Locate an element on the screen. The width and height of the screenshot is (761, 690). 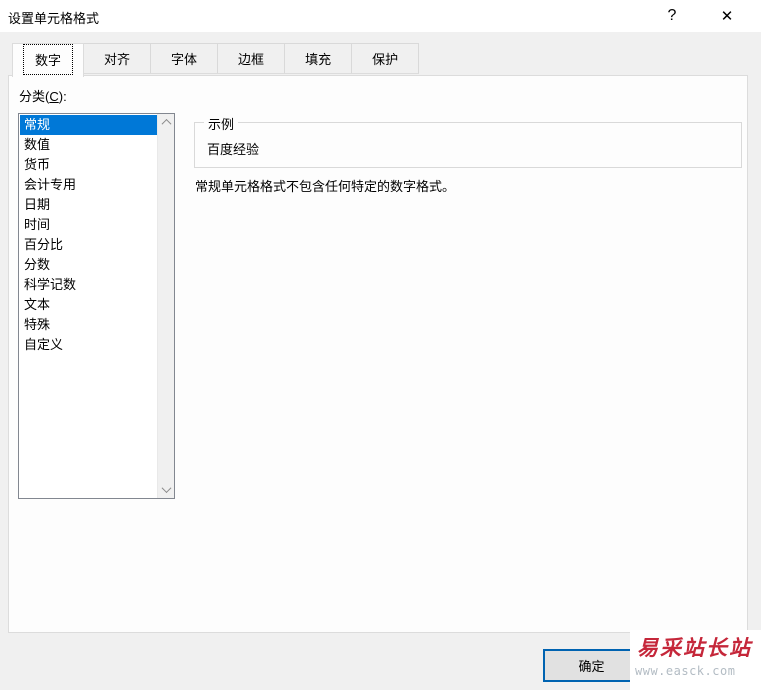
ok-button: 确定 is located at coordinates (591, 665).